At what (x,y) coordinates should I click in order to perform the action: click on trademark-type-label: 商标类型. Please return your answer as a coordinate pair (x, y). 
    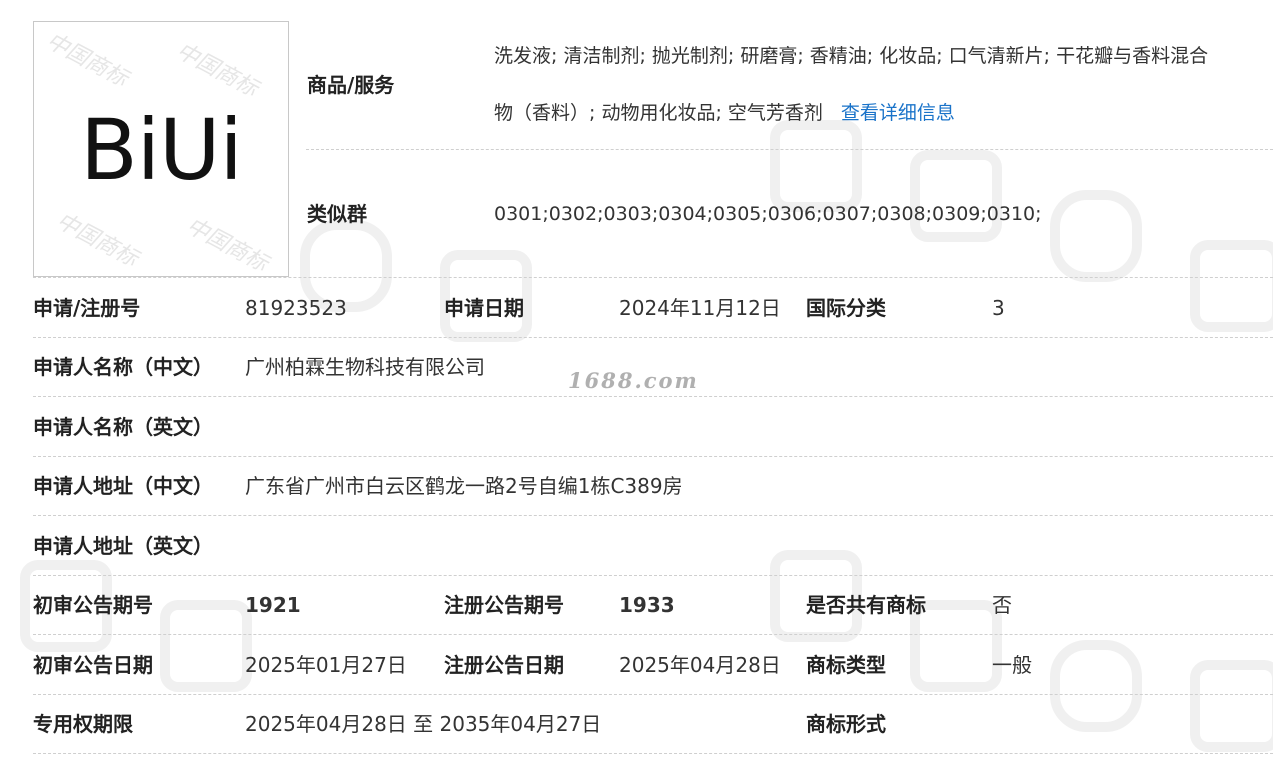
    Looking at the image, I should click on (846, 665).